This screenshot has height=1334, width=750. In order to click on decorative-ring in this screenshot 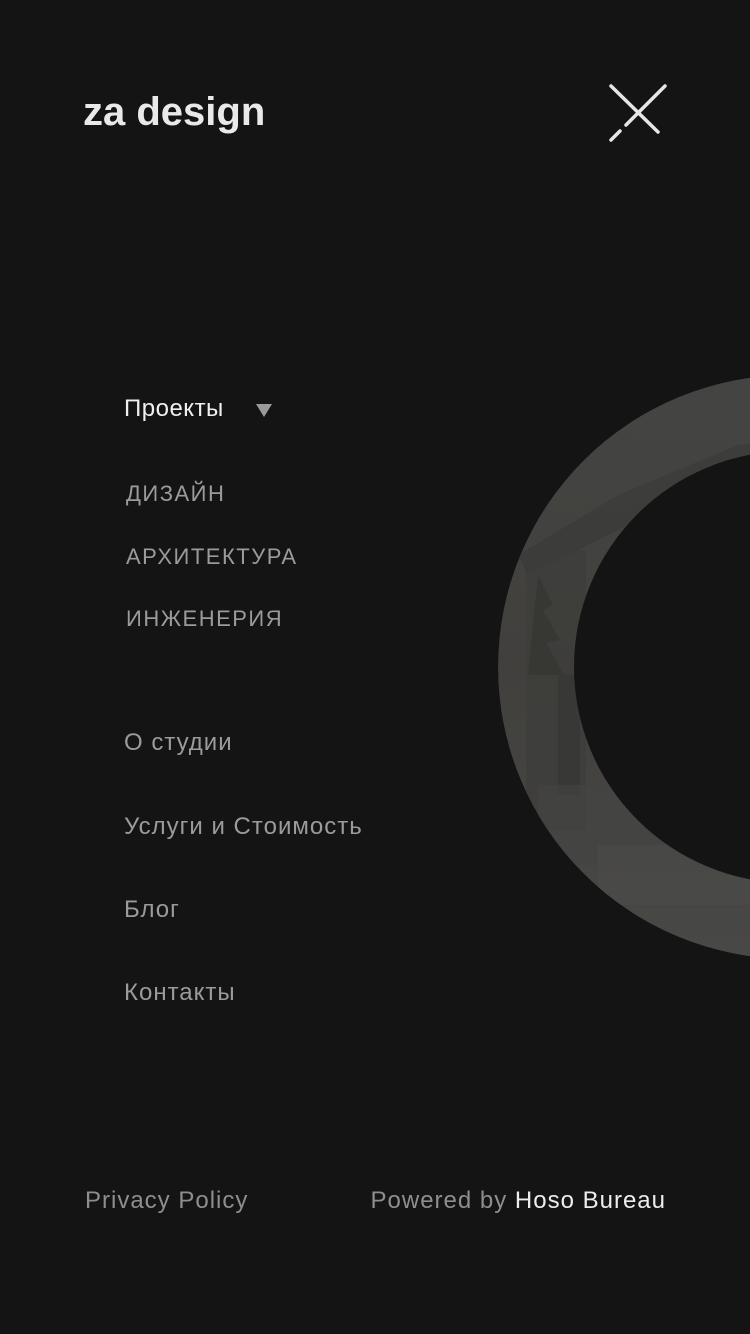, I will do `click(624, 667)`.